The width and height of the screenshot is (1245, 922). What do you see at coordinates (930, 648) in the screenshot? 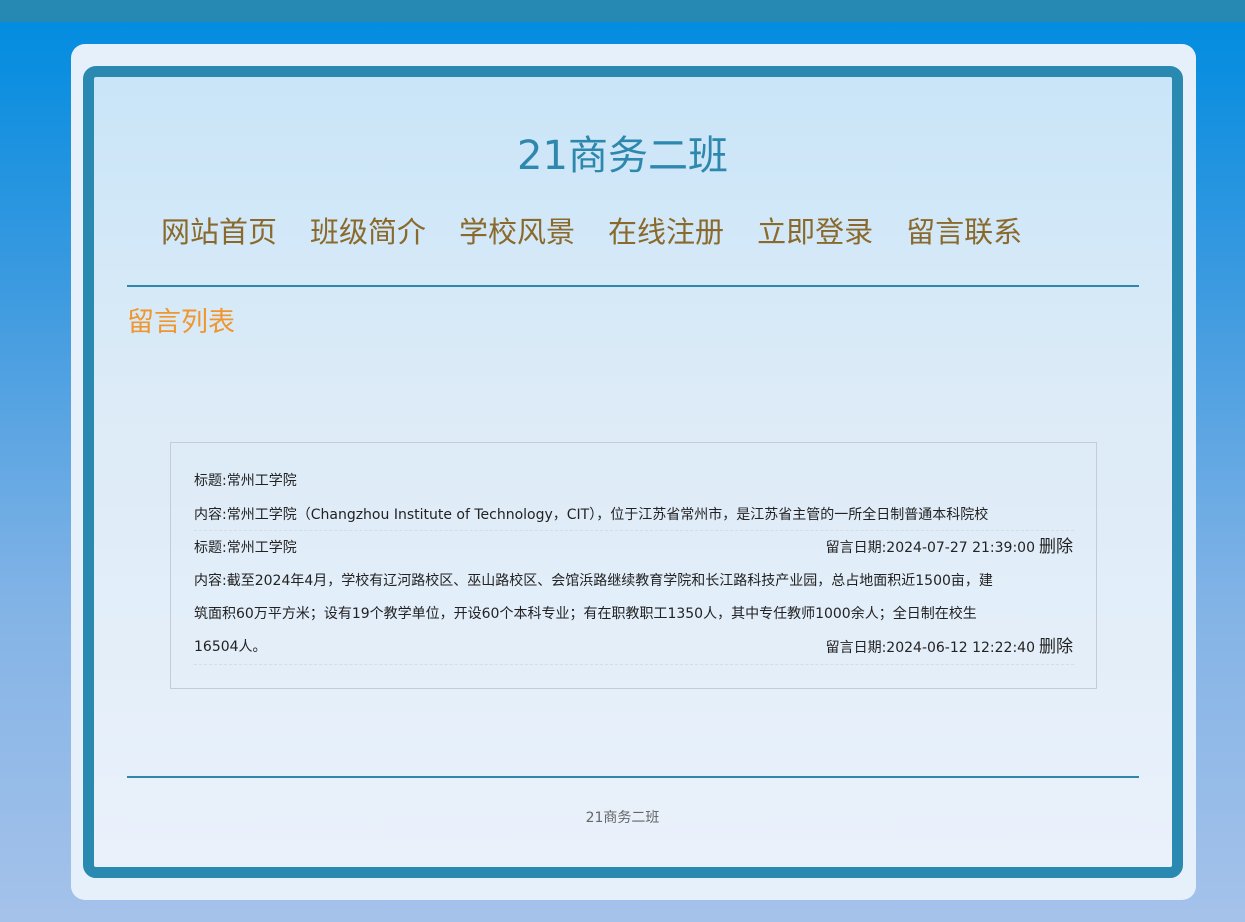
I see `message-date: 留言日期:2024-06-12 12:22:40` at bounding box center [930, 648].